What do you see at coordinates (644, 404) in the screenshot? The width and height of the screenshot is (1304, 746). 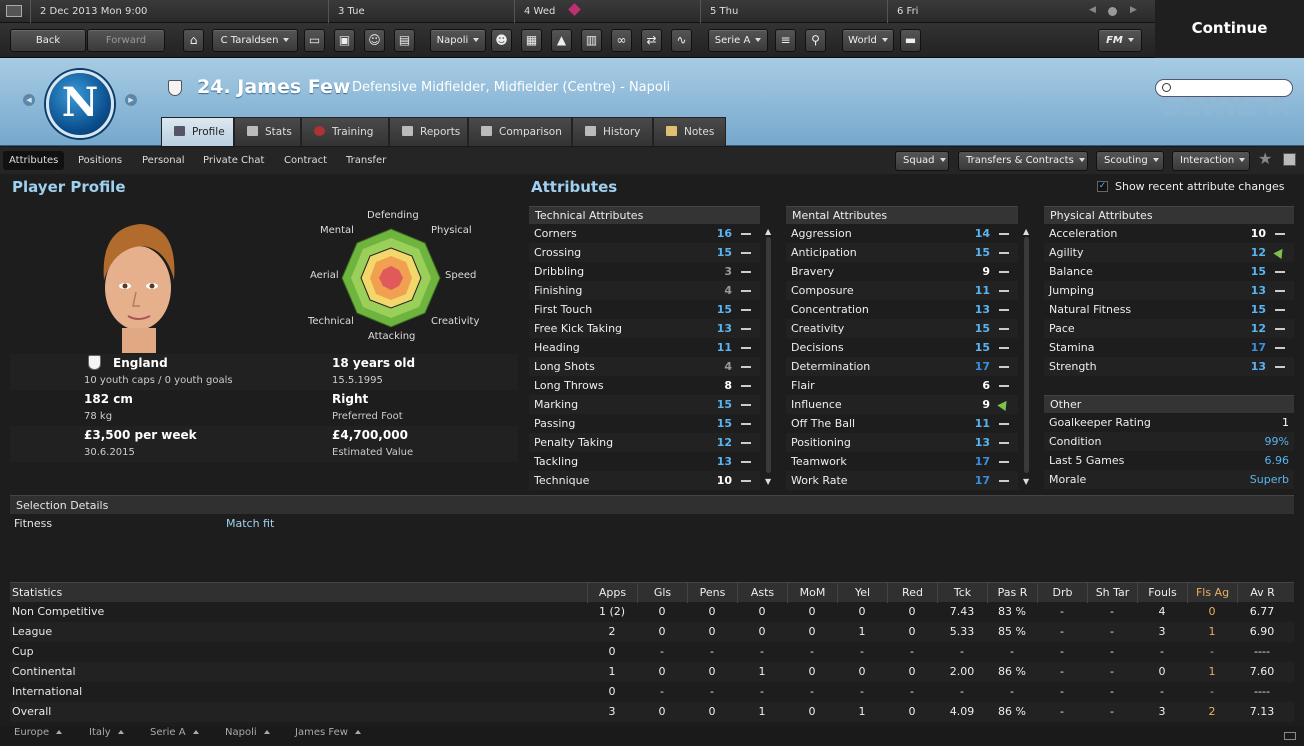 I see `attribute-row: Marking 15` at bounding box center [644, 404].